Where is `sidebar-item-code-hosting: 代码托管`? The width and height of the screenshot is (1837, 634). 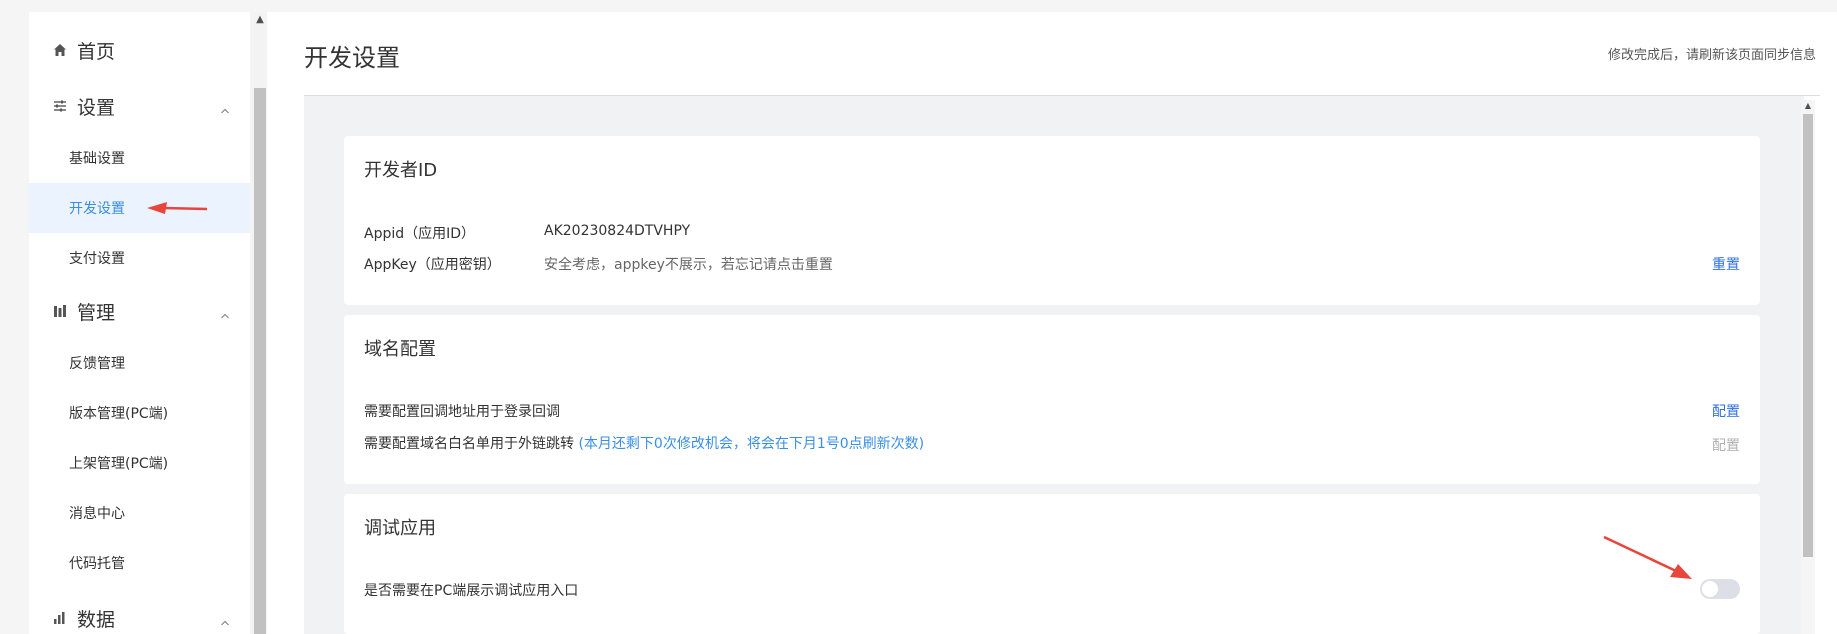
sidebar-item-code-hosting: 代码托管 is located at coordinates (139, 563).